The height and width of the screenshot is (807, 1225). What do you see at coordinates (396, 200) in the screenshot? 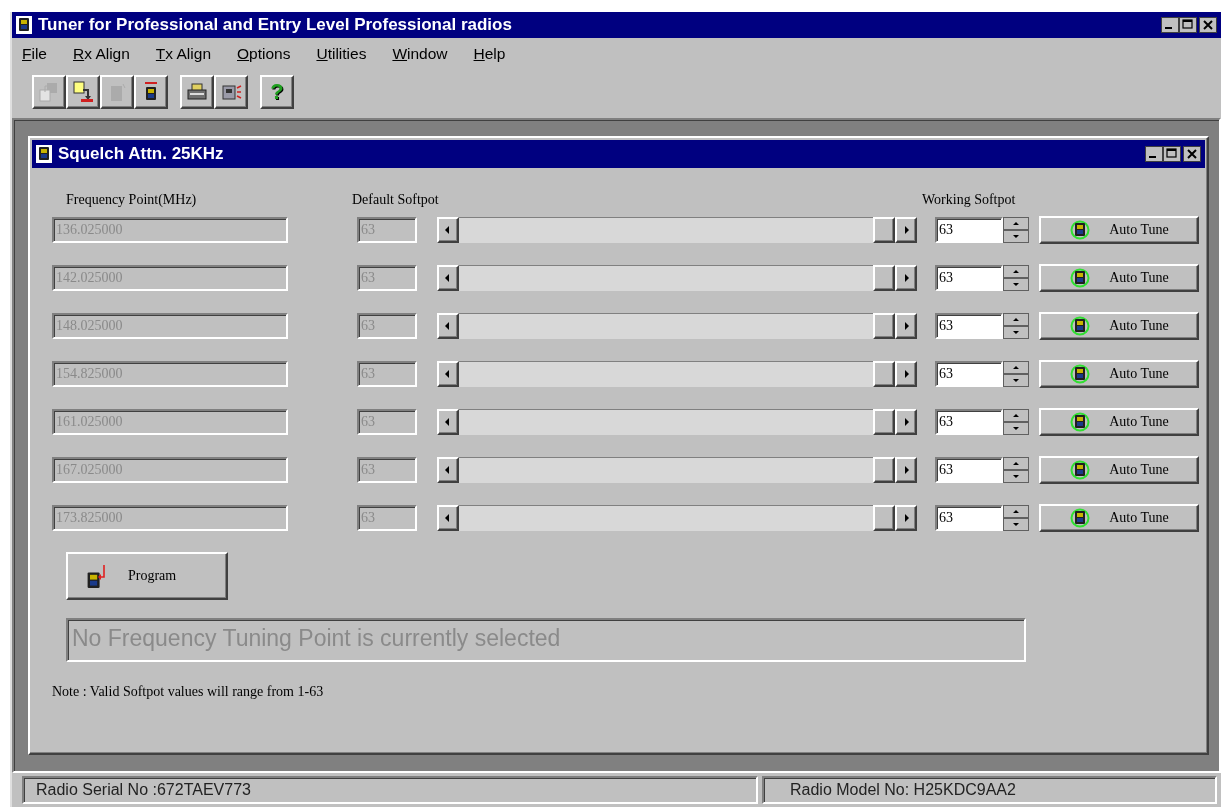
I see `column-header: Default Softpot` at bounding box center [396, 200].